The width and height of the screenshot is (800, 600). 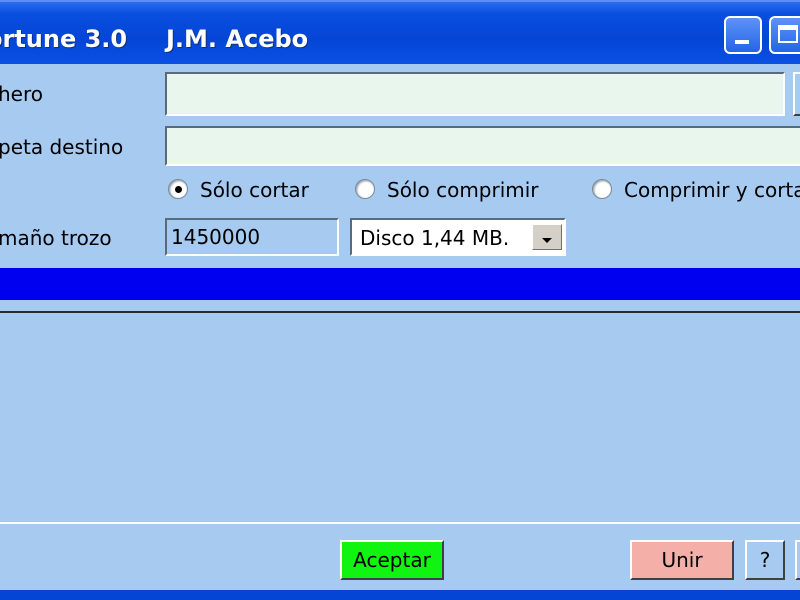 What do you see at coordinates (547, 237) in the screenshot?
I see `dropdown-button` at bounding box center [547, 237].